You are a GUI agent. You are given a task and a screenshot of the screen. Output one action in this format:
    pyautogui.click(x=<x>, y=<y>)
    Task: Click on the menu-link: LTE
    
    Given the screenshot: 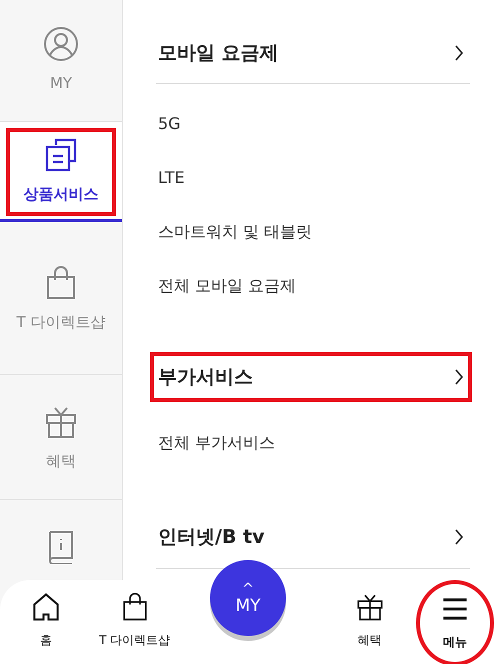 What is the action you would take?
    pyautogui.click(x=314, y=177)
    